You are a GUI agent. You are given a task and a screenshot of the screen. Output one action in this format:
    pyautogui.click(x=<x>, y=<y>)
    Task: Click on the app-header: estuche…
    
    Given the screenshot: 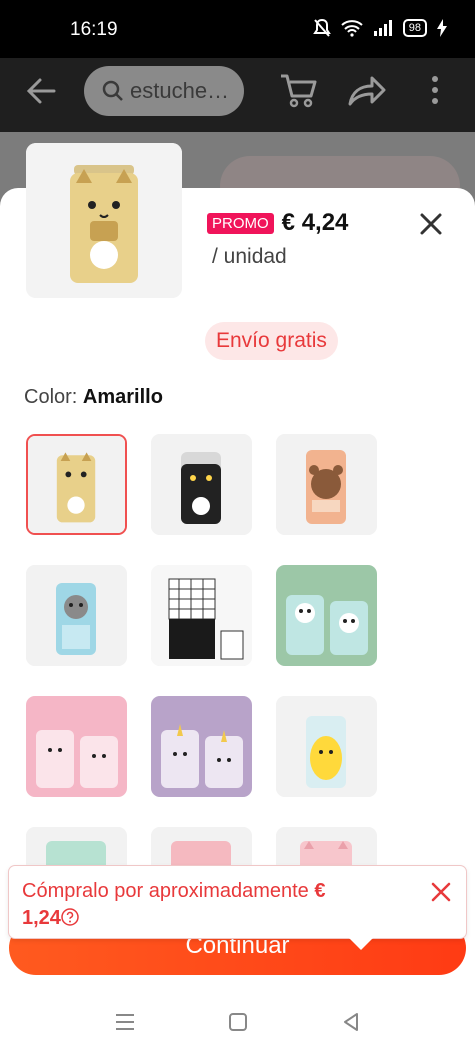 What is the action you would take?
    pyautogui.click(x=237, y=95)
    